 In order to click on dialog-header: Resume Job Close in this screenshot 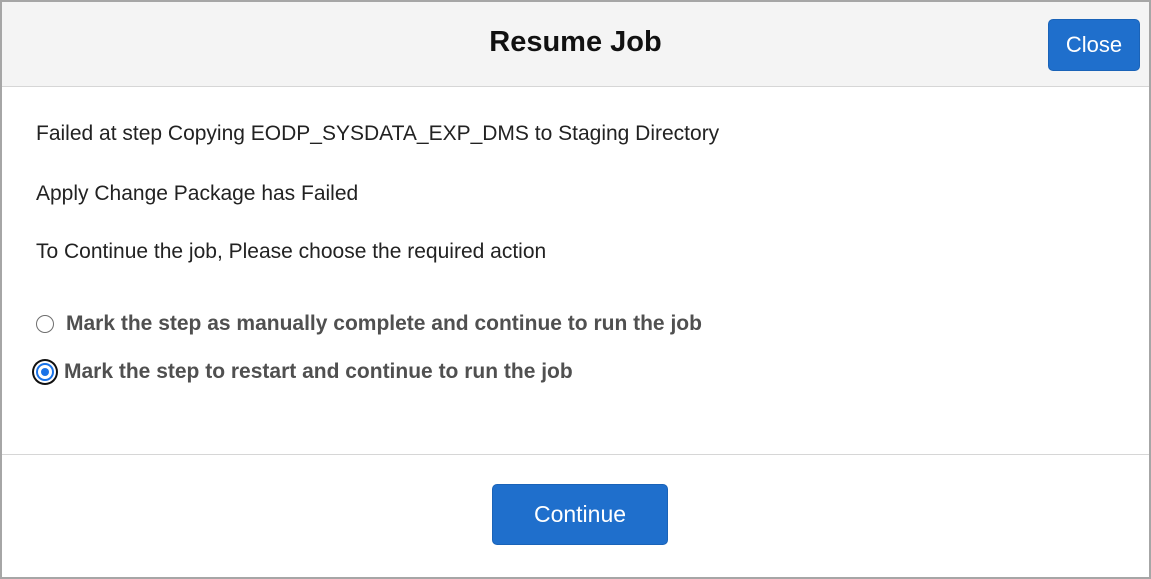, I will do `click(575, 44)`.